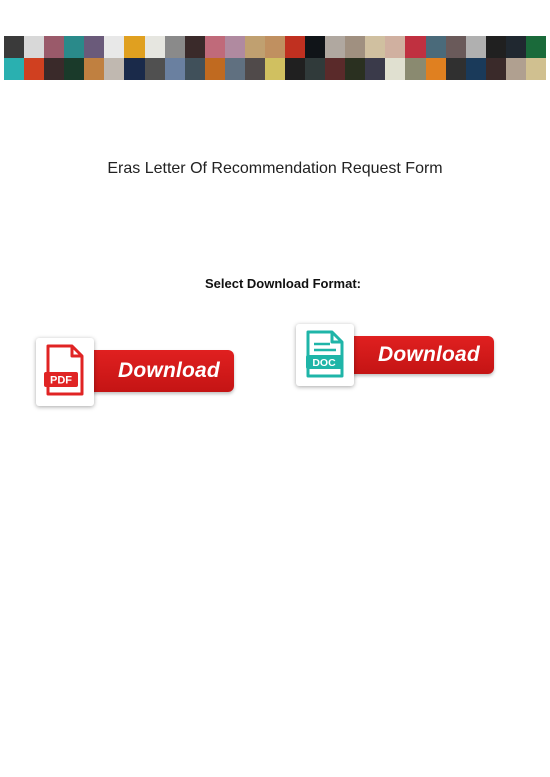 Image resolution: width=550 pixels, height=777 pixels. I want to click on download-doc-button: Download DOC, so click(395, 355).